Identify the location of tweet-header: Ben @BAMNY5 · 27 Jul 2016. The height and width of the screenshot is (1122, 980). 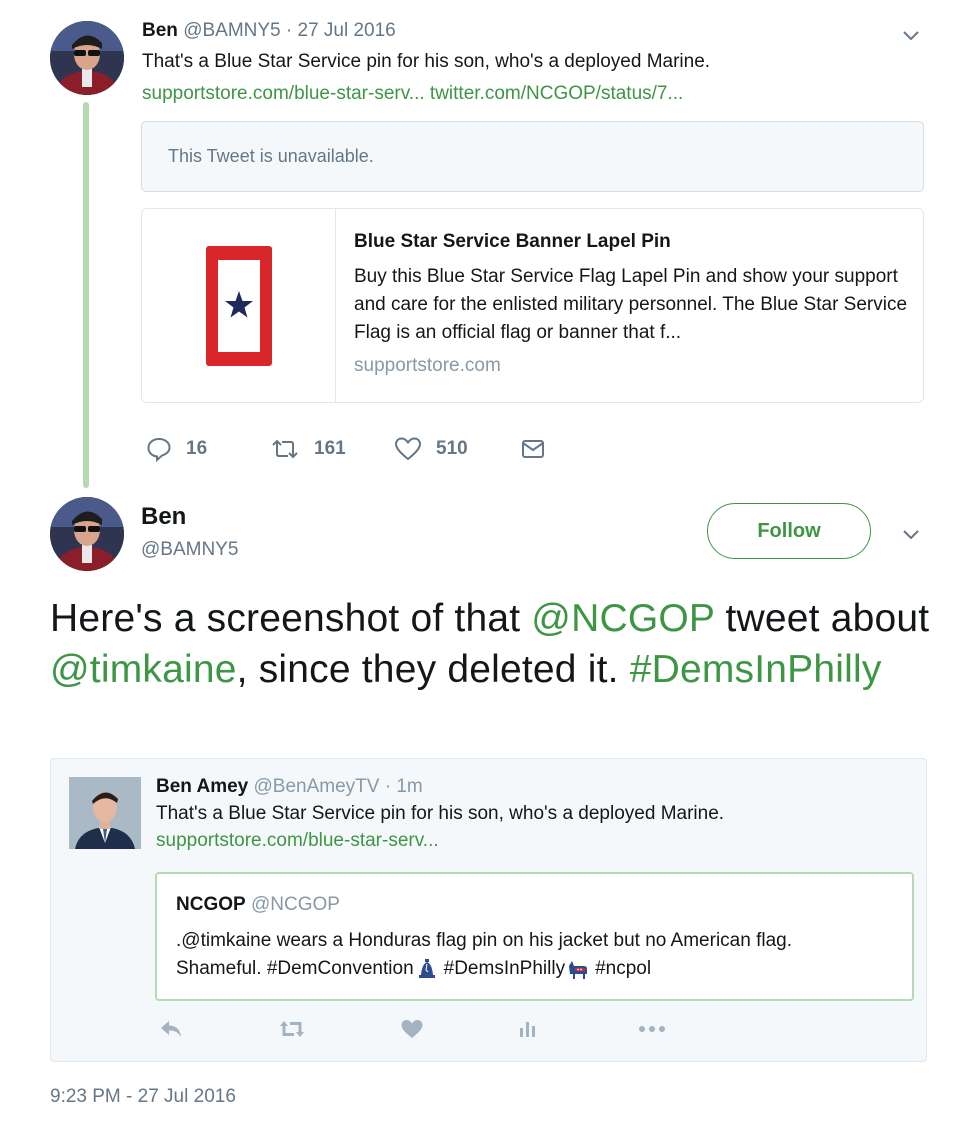
(269, 31).